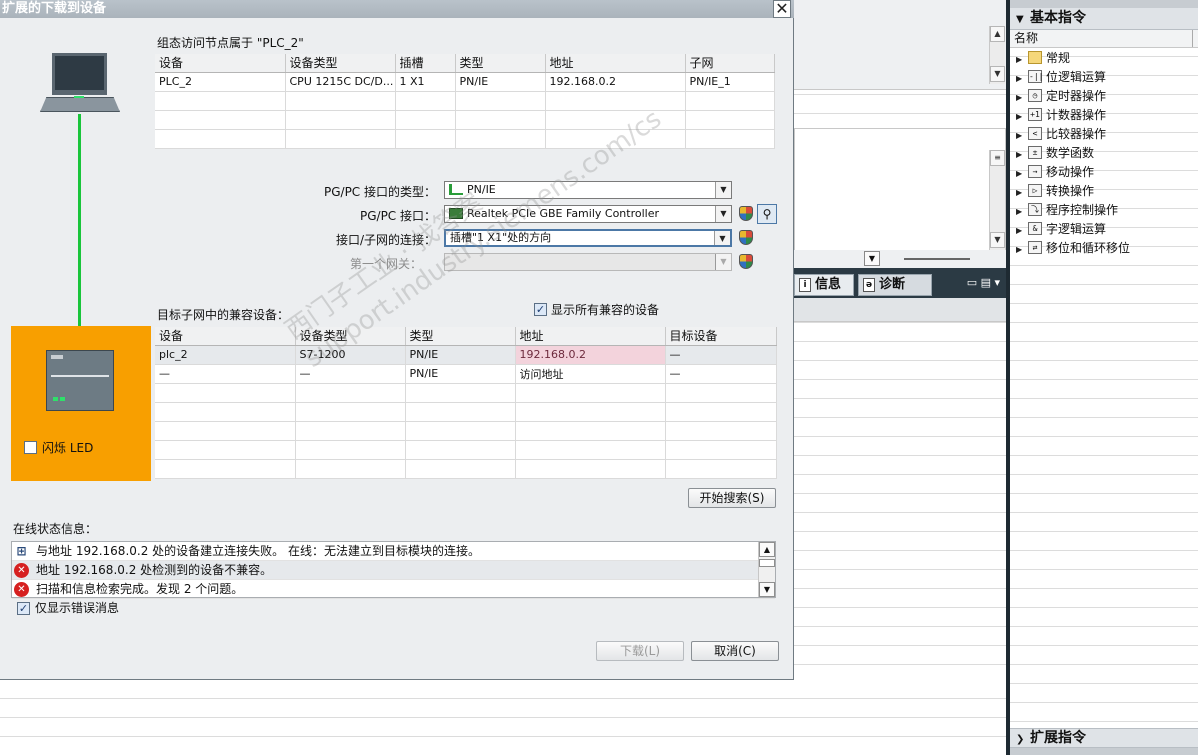 The height and width of the screenshot is (755, 1198). I want to click on dialog-titlebar: 扩展的下载到设备, so click(397, 9).